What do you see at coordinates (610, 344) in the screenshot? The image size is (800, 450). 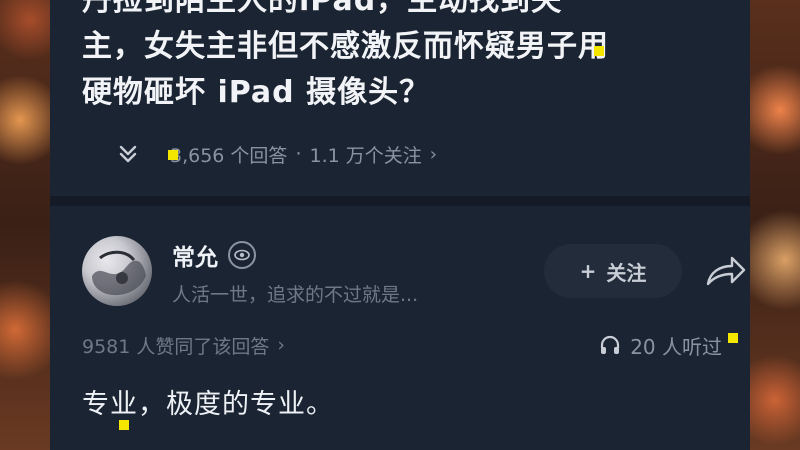 I see `headphones-icon` at bounding box center [610, 344].